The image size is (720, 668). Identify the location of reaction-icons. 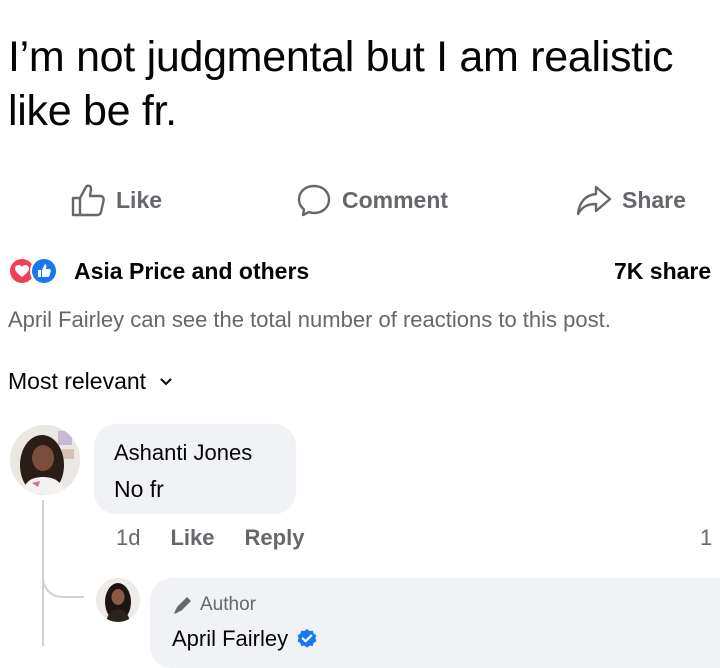
(38, 271).